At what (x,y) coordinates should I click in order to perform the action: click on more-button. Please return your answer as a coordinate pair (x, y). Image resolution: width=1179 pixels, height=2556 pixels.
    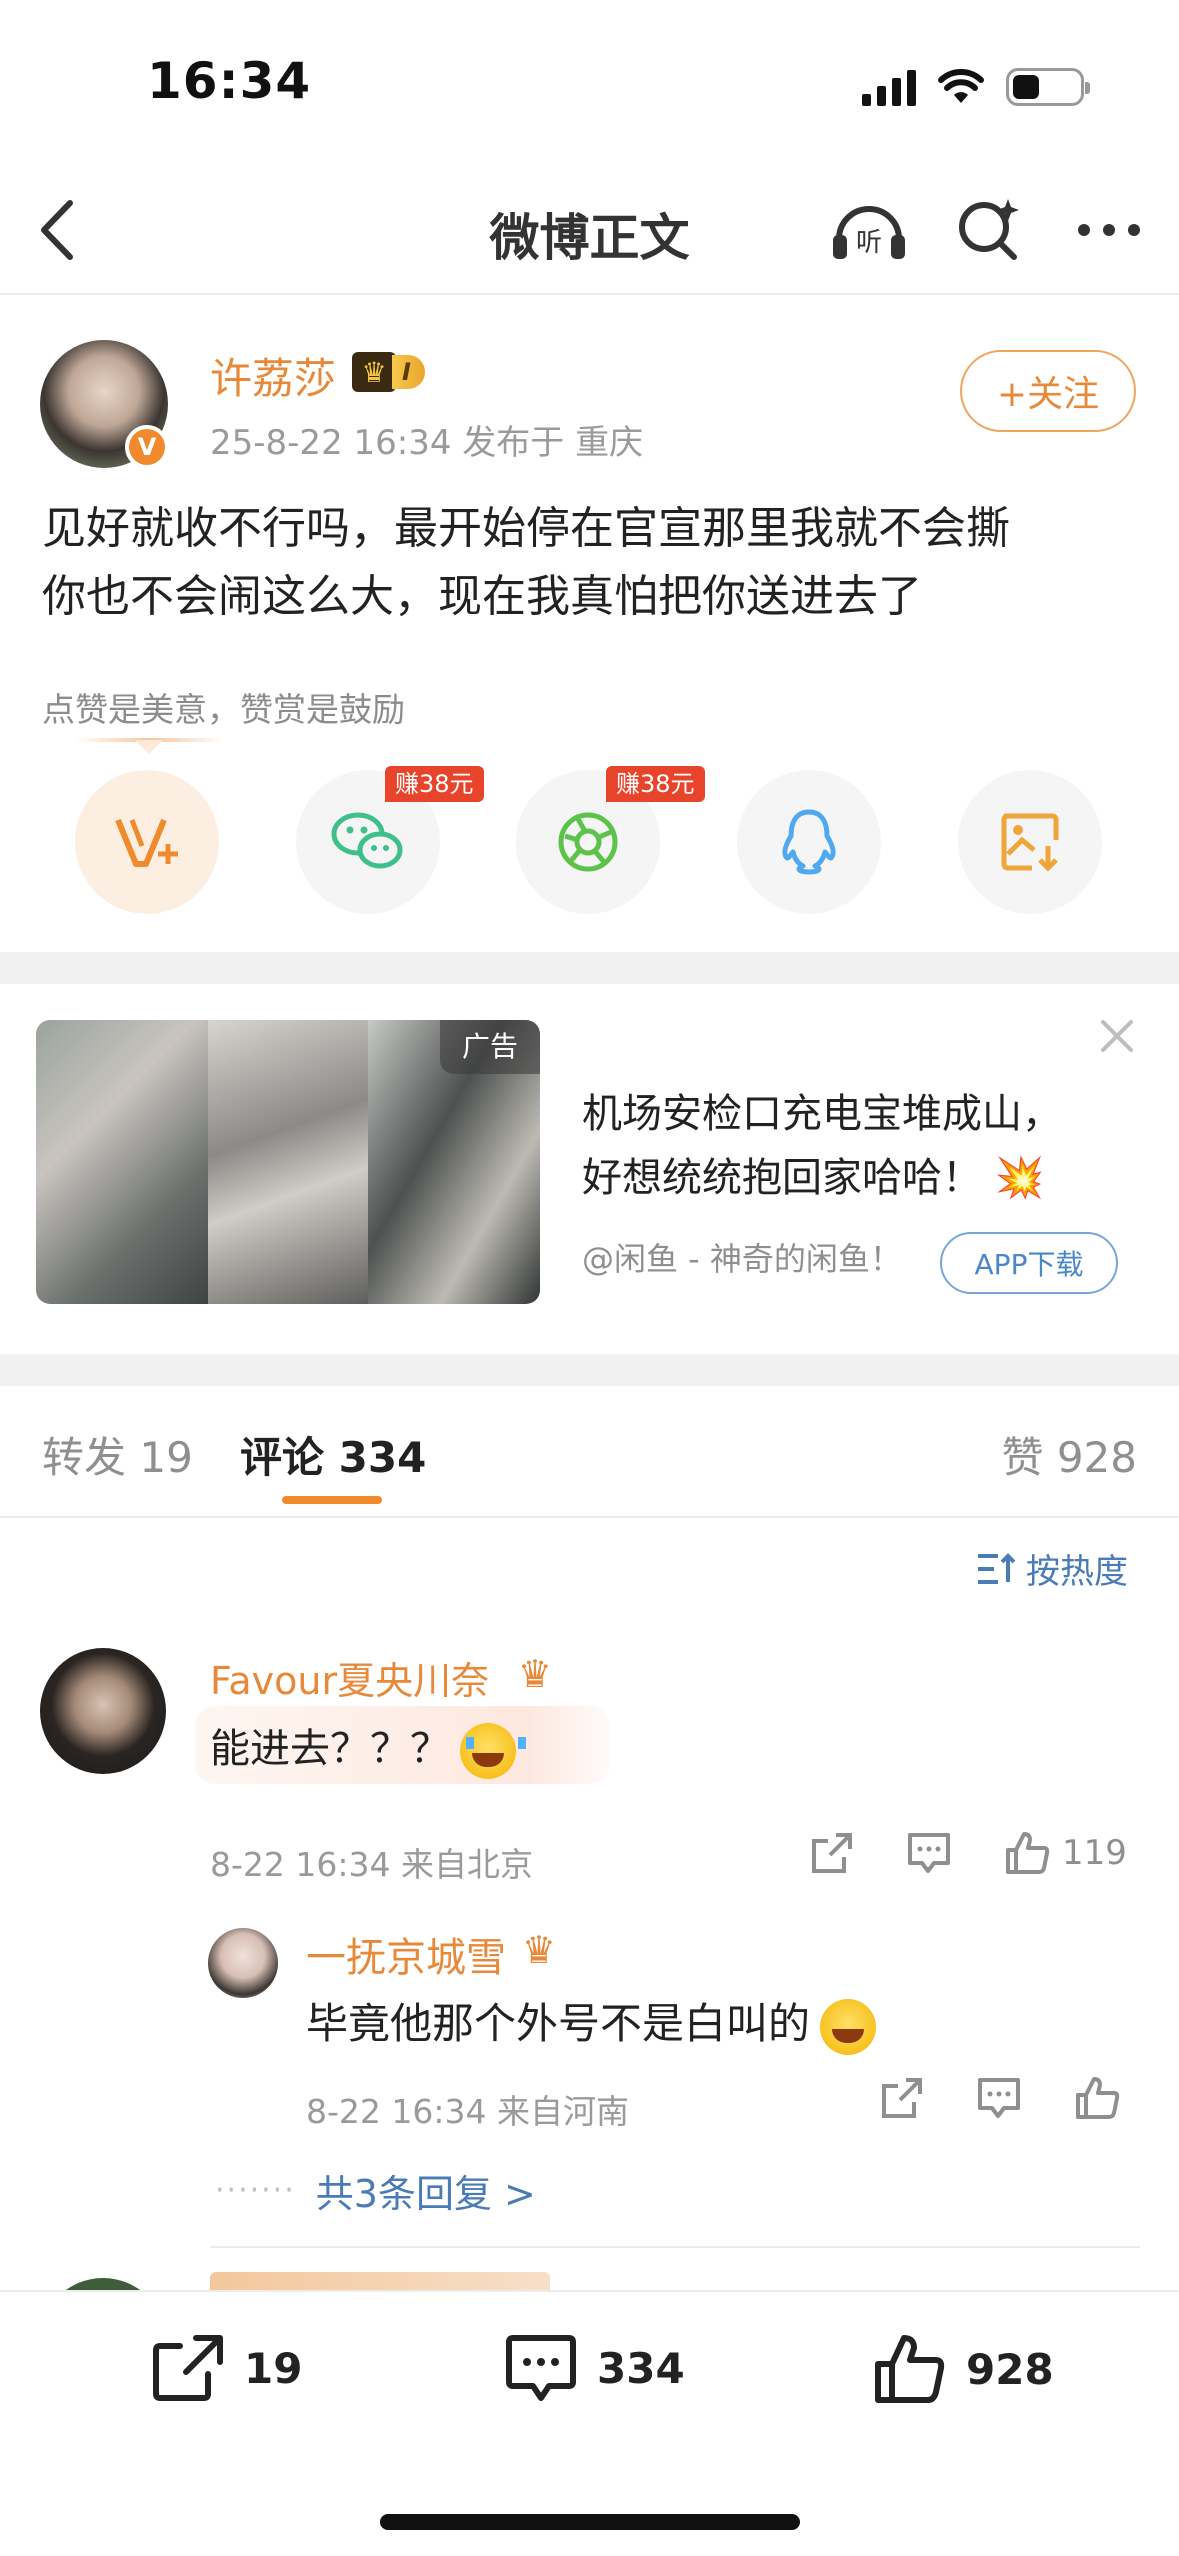
    Looking at the image, I should click on (1109, 230).